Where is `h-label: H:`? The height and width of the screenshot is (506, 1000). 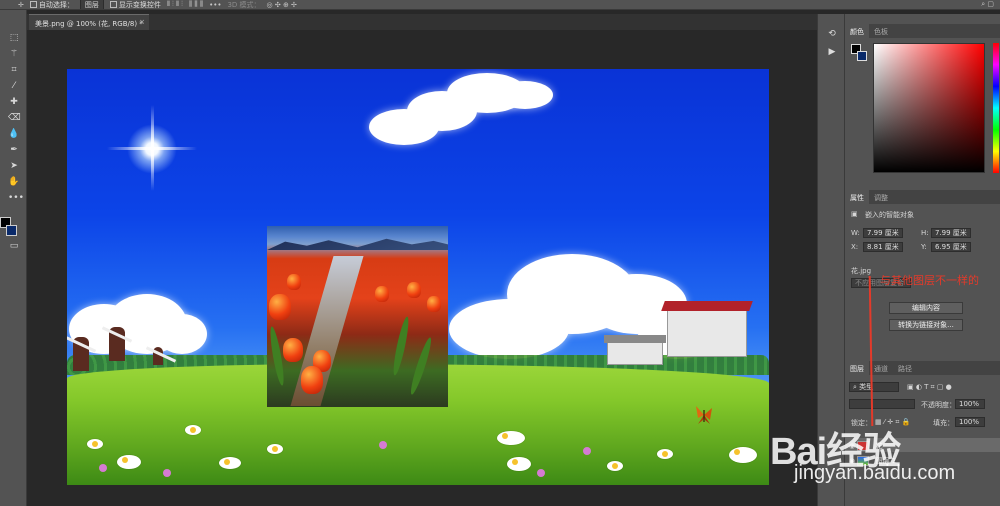
h-label: H: is located at coordinates (925, 233).